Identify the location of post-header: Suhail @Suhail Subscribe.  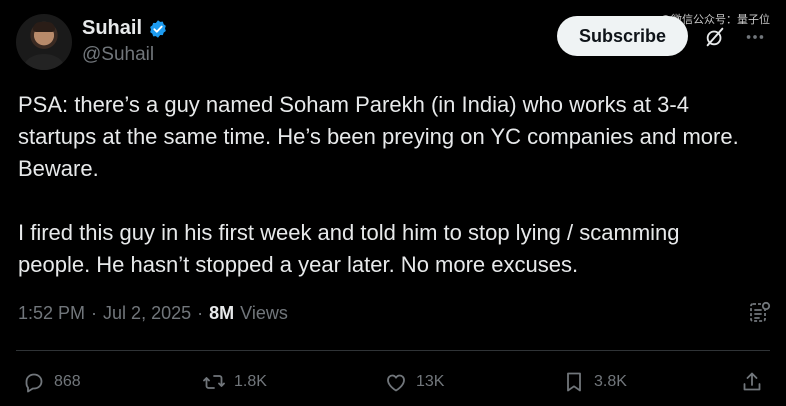
(393, 42).